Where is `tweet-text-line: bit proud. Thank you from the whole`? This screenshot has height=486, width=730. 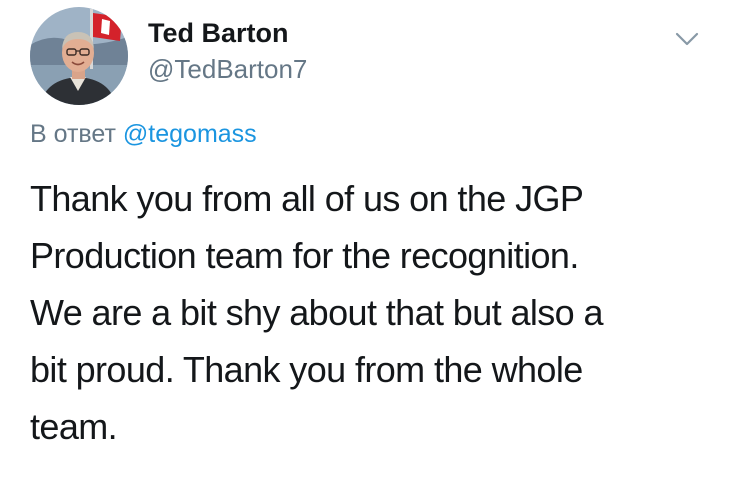 tweet-text-line: bit proud. Thank you from the whole is located at coordinates (306, 369).